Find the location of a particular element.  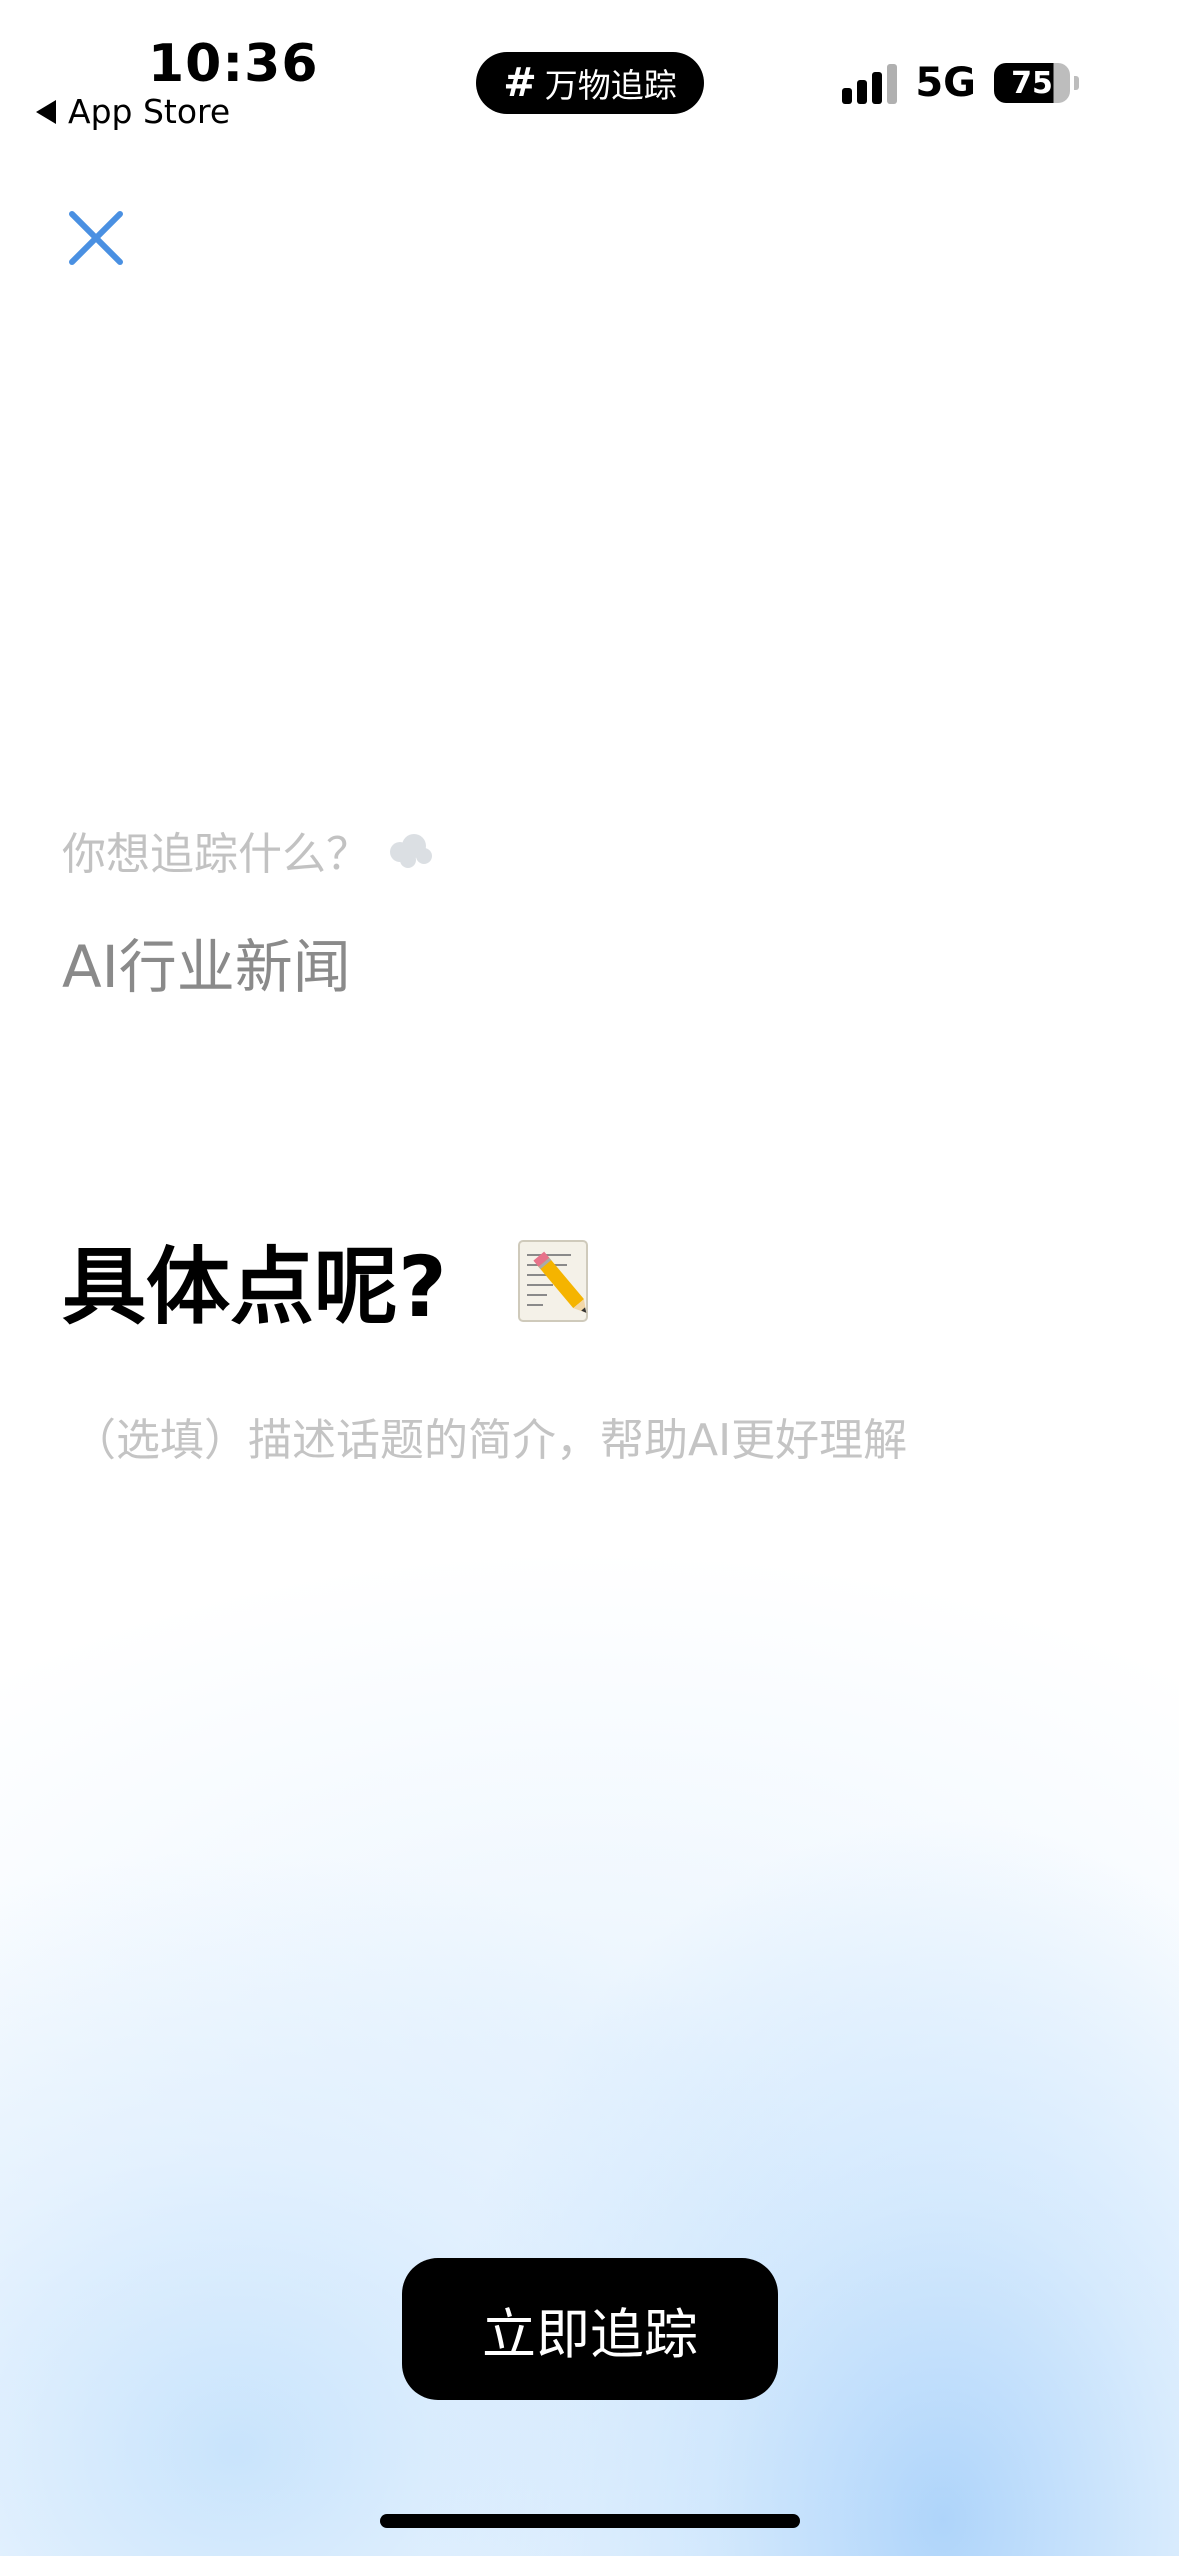

close-button is located at coordinates (96, 238).